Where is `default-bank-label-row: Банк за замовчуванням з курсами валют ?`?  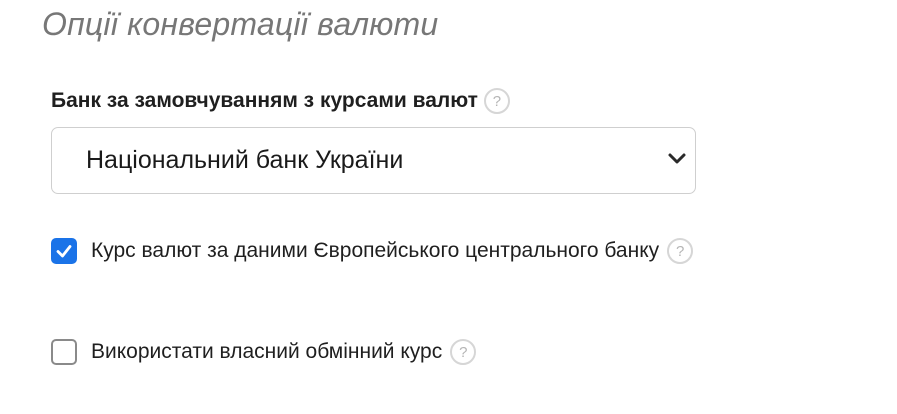
default-bank-label-row: Банк за замовчуванням з курсами валют ? is located at coordinates (280, 101).